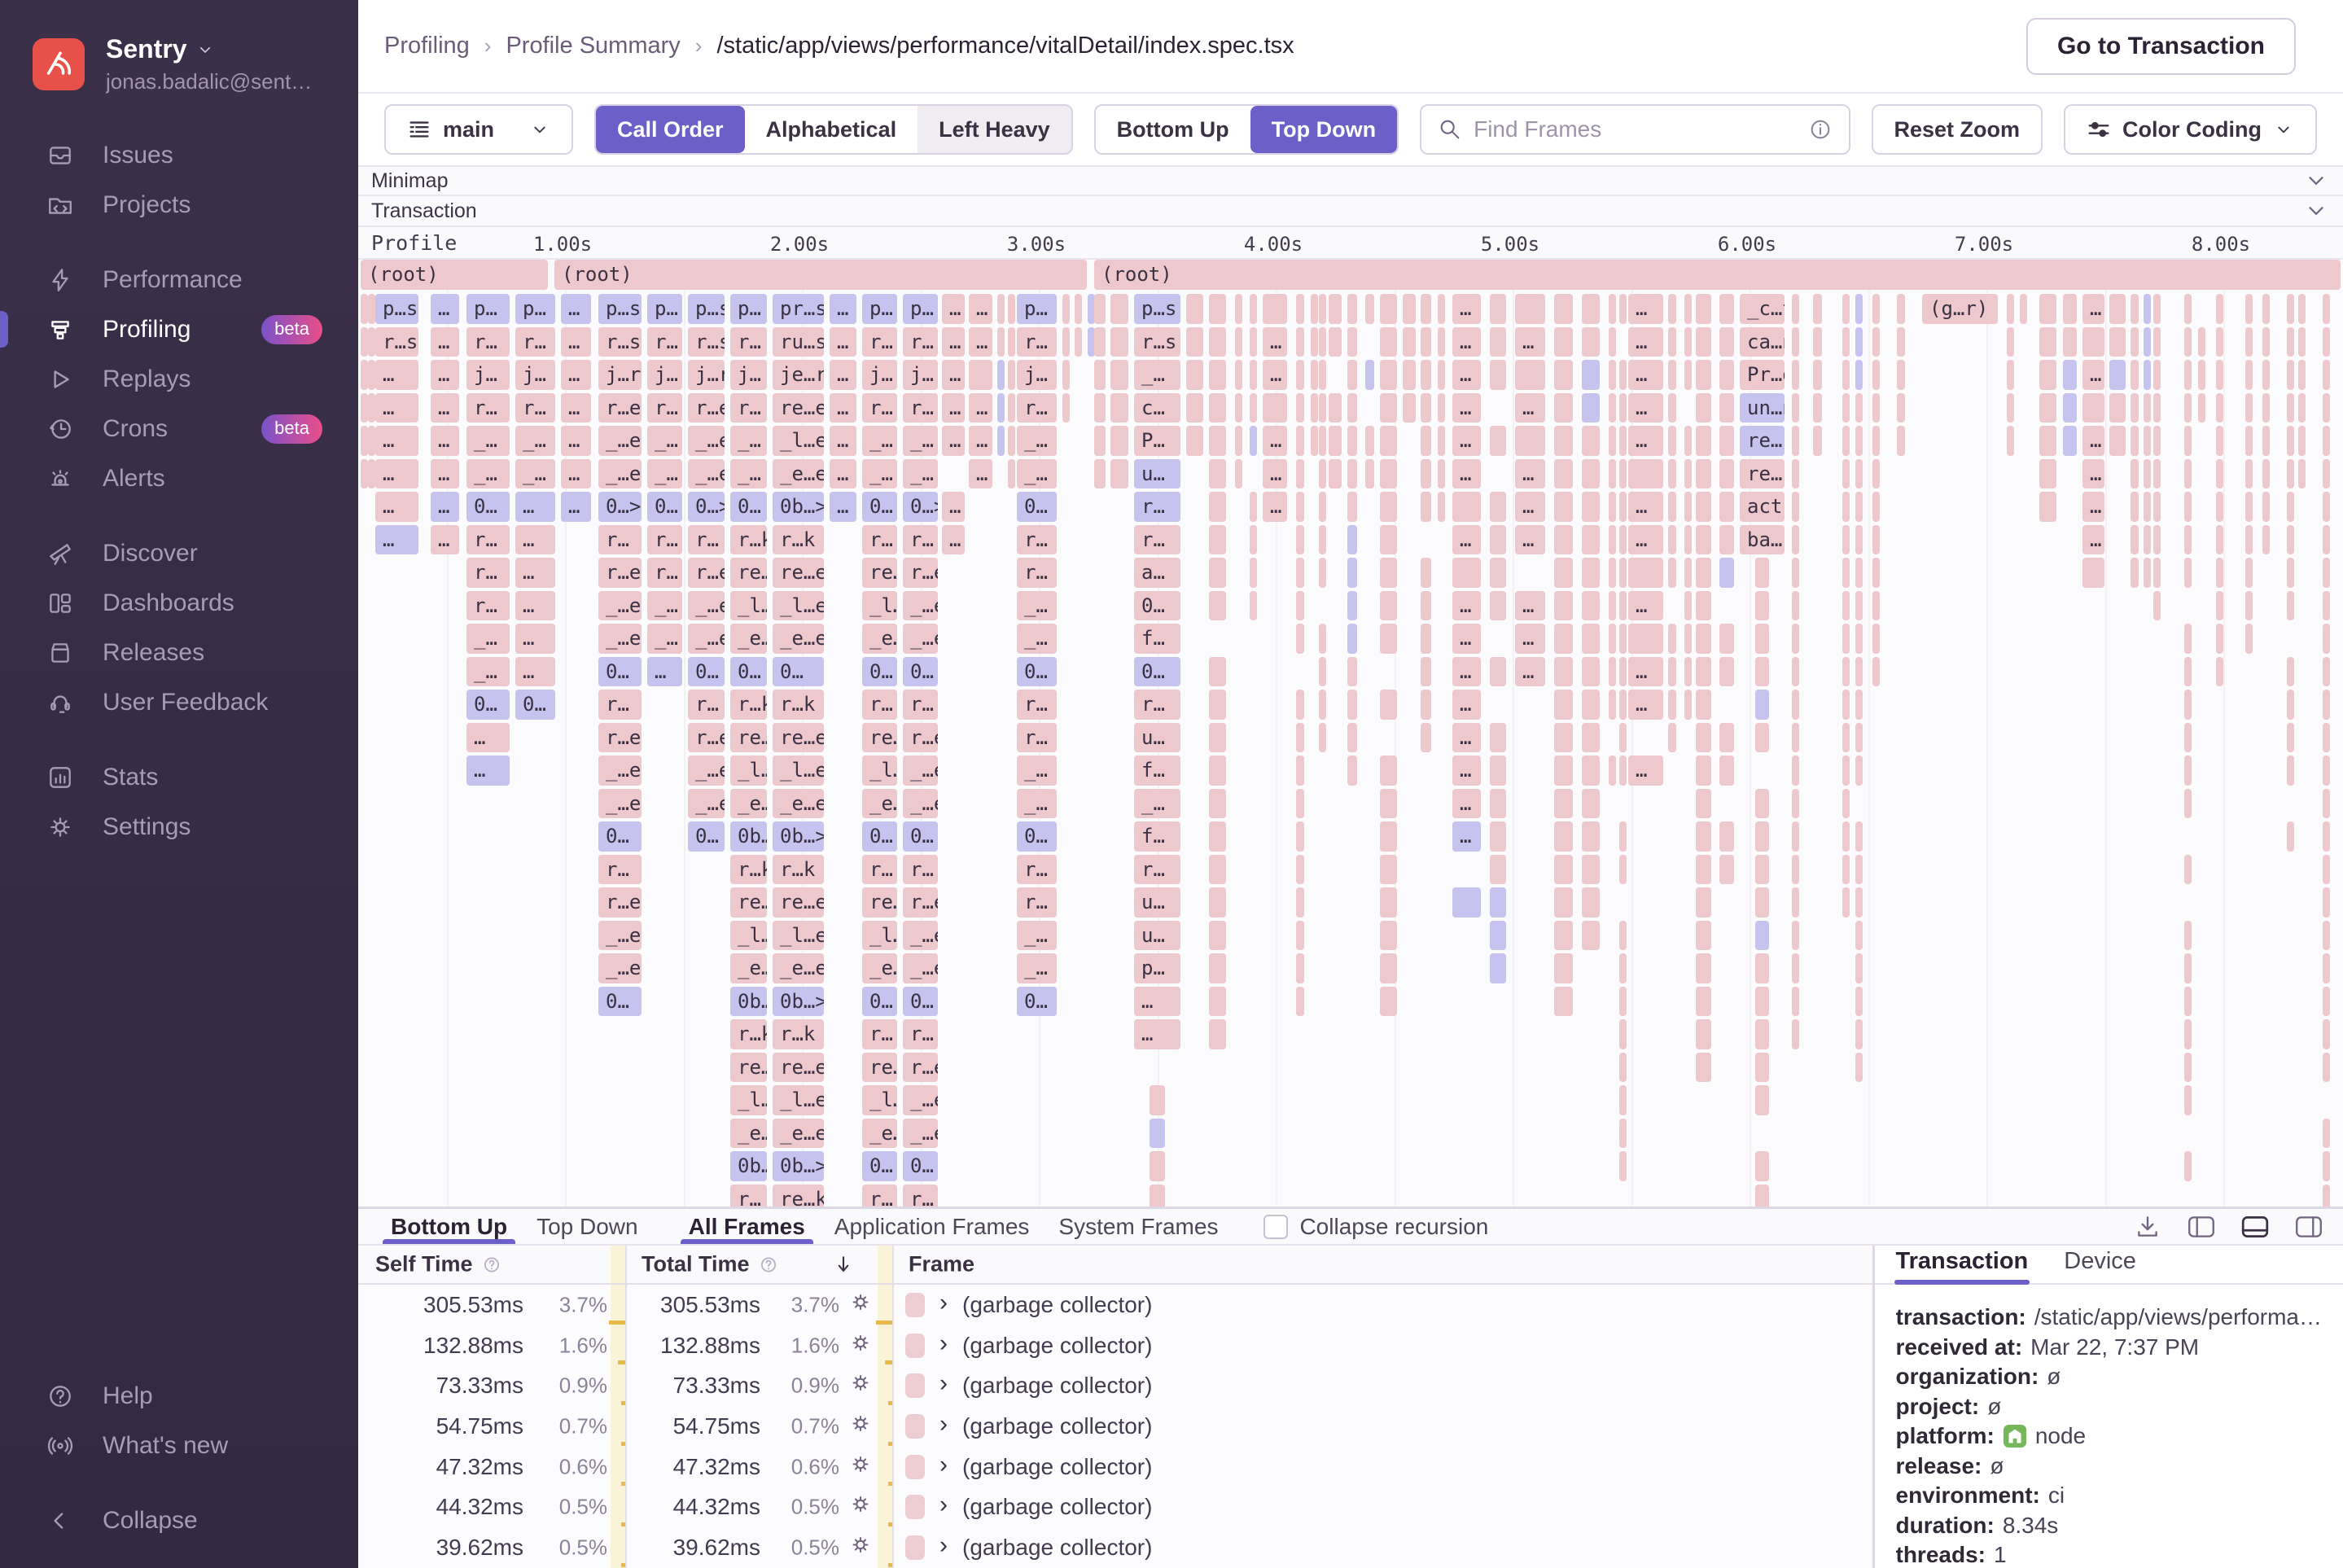  What do you see at coordinates (860, 1345) in the screenshot?
I see `gear-icon` at bounding box center [860, 1345].